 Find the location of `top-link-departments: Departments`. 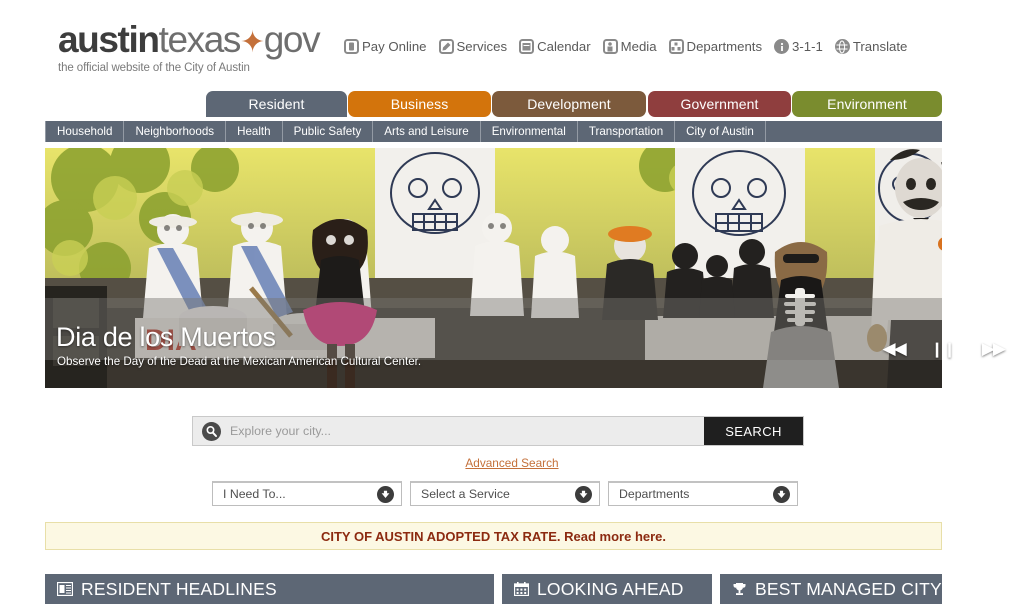

top-link-departments: Departments is located at coordinates (715, 46).